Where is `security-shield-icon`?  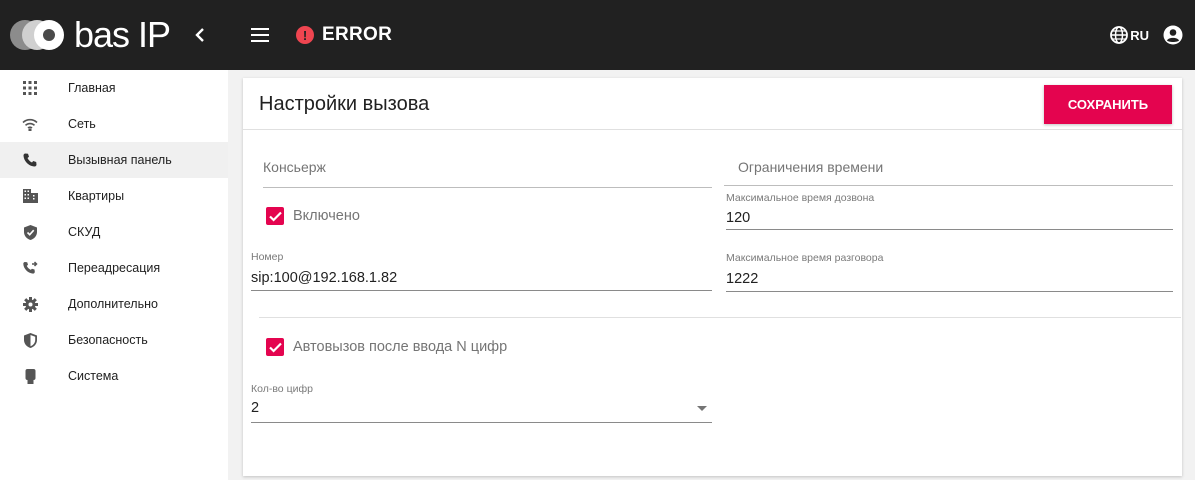
security-shield-icon is located at coordinates (30, 340).